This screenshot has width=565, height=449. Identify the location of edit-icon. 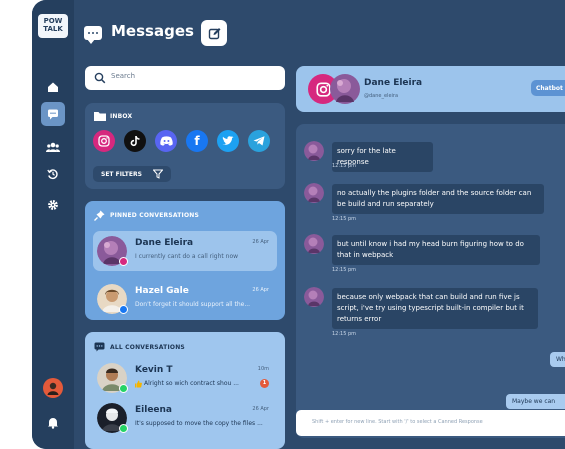
(214, 33).